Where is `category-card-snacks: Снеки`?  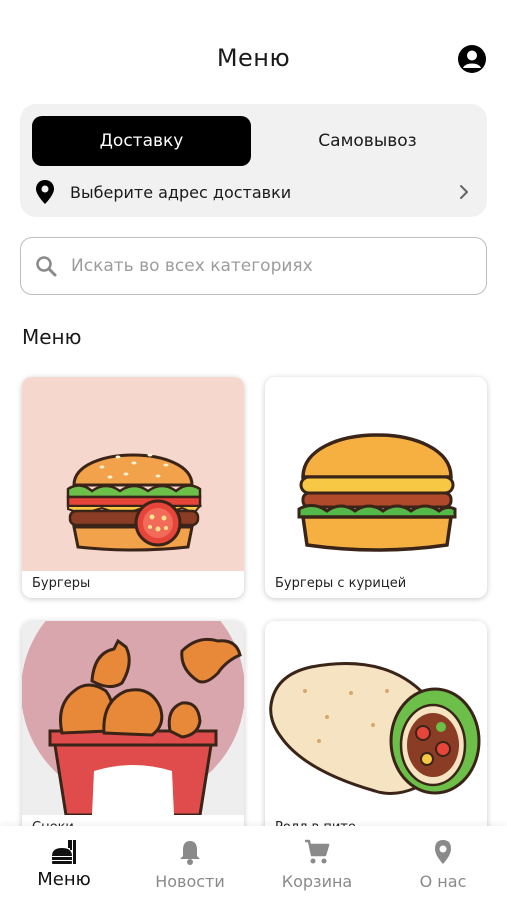
category-card-snacks: Снеки is located at coordinates (133, 731).